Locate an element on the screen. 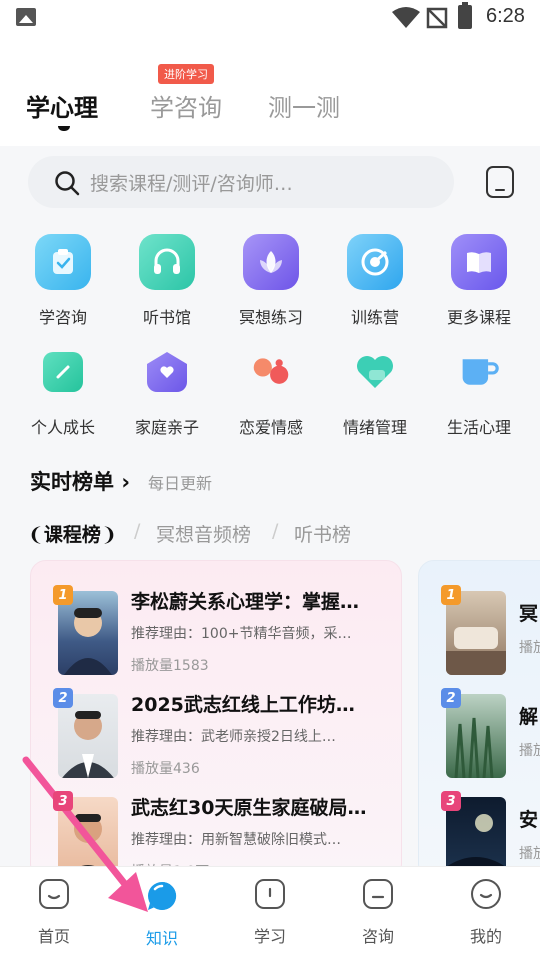 The image size is (540, 960). house-heart-icon is located at coordinates (167, 372).